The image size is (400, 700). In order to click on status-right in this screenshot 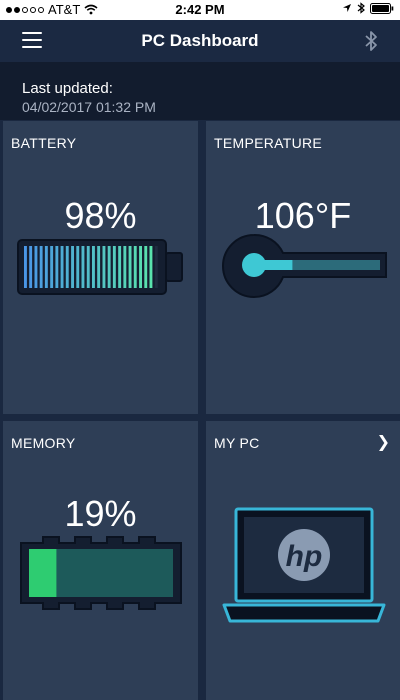, I will do `click(368, 8)`.